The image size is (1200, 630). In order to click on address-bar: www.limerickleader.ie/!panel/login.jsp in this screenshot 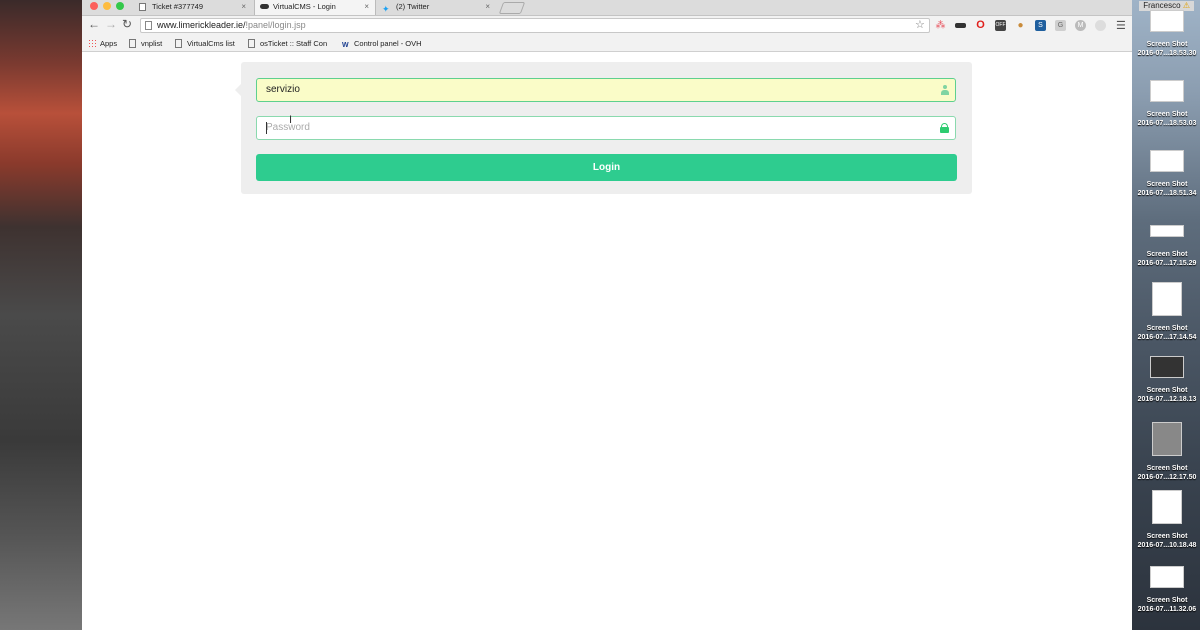, I will do `click(535, 25)`.